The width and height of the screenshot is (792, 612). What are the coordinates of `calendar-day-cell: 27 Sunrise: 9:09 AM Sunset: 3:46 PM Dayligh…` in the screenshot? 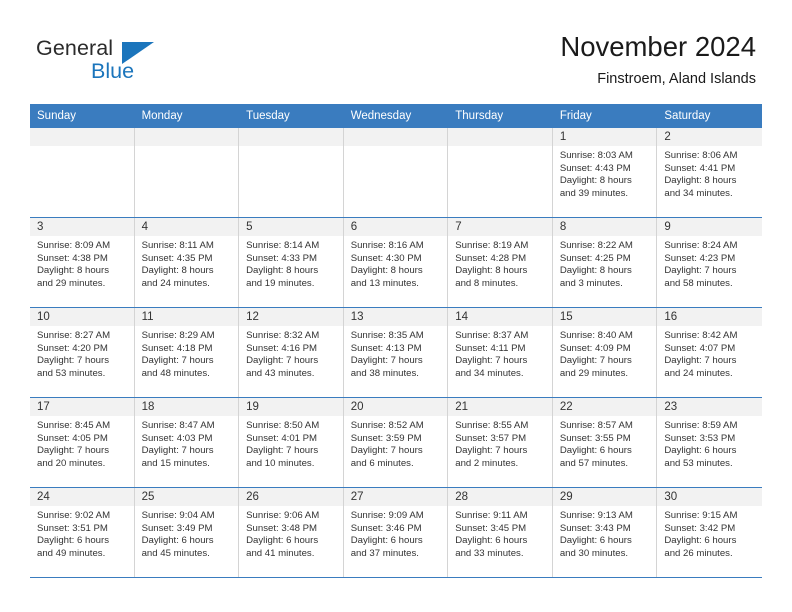 It's located at (396, 532).